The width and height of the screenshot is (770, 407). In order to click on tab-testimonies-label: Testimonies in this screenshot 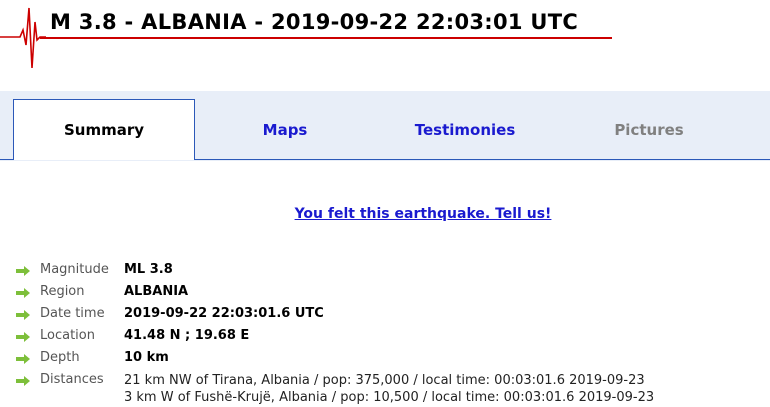, I will do `click(465, 129)`.